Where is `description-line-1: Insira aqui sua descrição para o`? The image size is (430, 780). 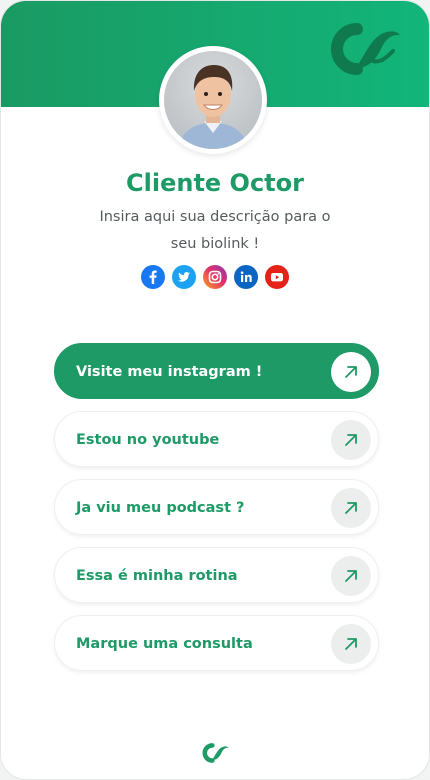 description-line-1: Insira aqui sua descrição para o is located at coordinates (215, 217).